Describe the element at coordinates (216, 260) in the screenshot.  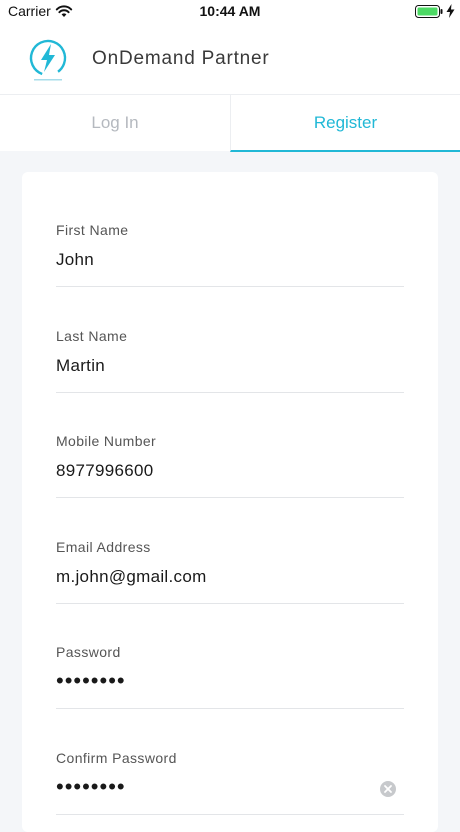
I see `first-name-input: John` at that location.